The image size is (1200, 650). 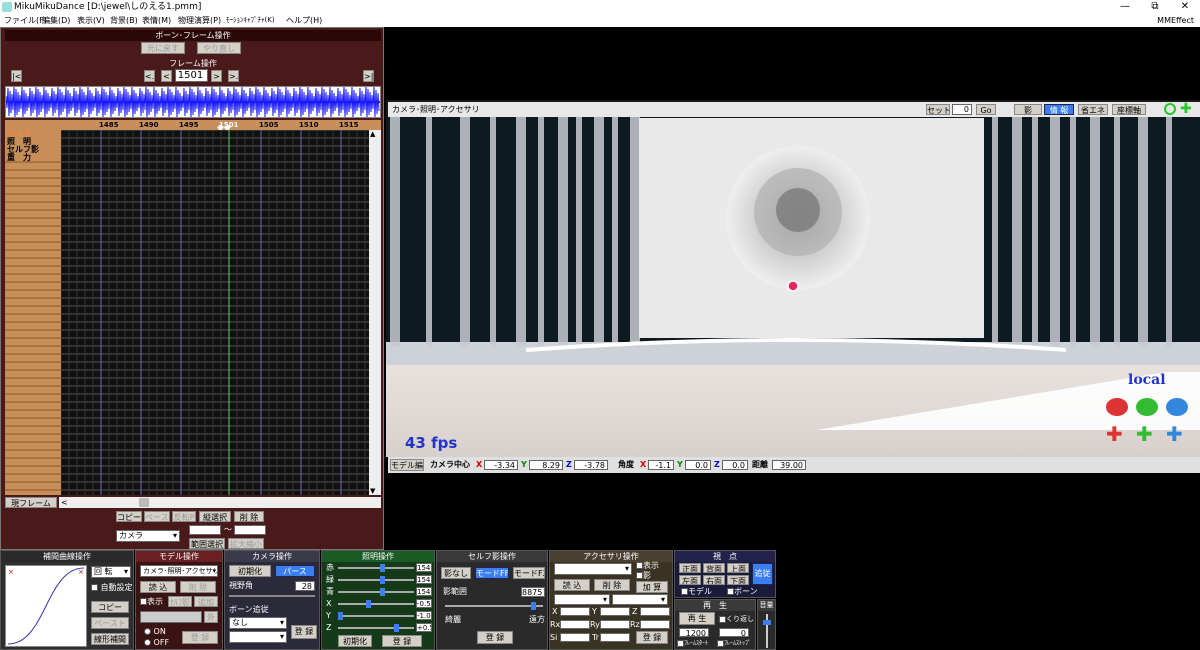 What do you see at coordinates (938, 109) in the screenshot?
I see `set-frame-button: セット` at bounding box center [938, 109].